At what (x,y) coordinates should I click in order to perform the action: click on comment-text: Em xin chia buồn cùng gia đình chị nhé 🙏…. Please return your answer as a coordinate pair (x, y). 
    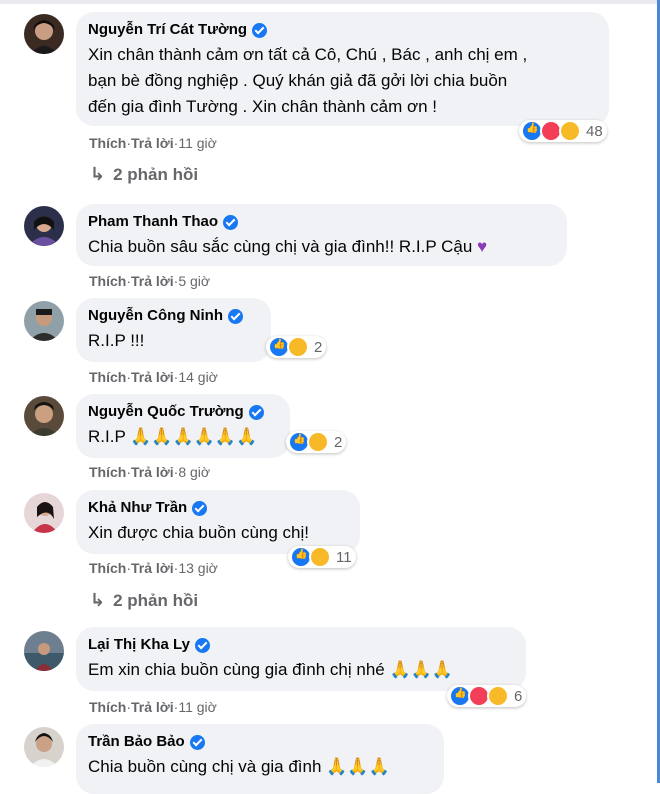
    Looking at the image, I should click on (271, 669).